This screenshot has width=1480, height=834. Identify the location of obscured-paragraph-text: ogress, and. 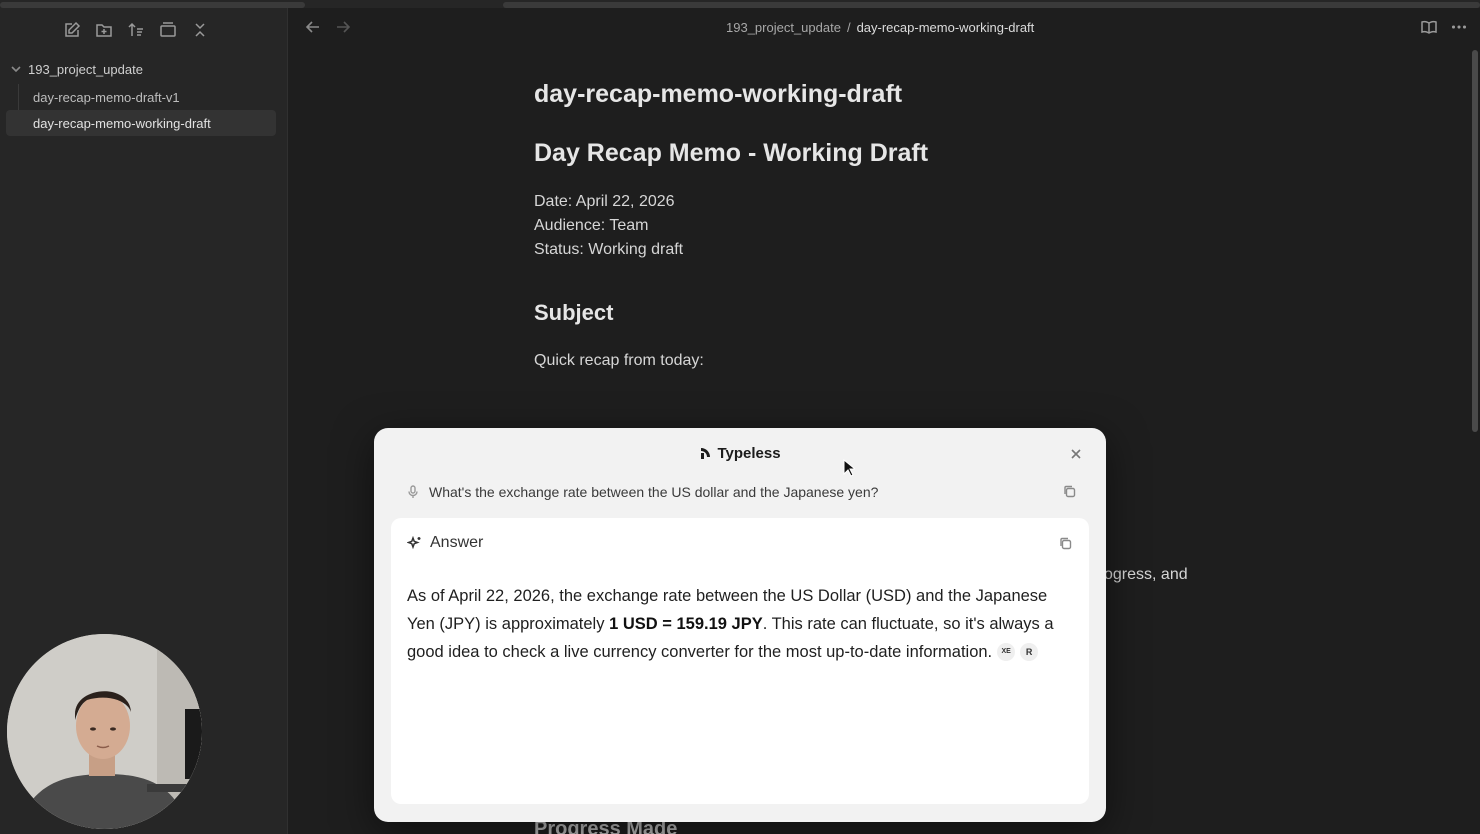
(1146, 574).